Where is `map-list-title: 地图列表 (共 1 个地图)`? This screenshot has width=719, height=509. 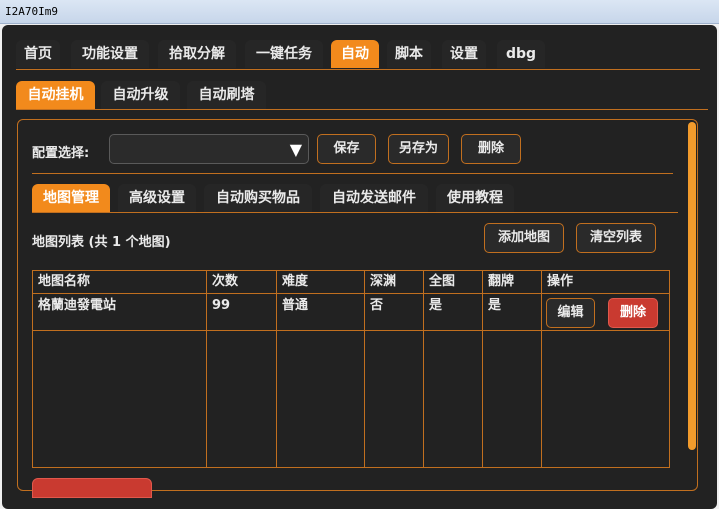 map-list-title: 地图列表 (共 1 个地图) is located at coordinates (101, 242).